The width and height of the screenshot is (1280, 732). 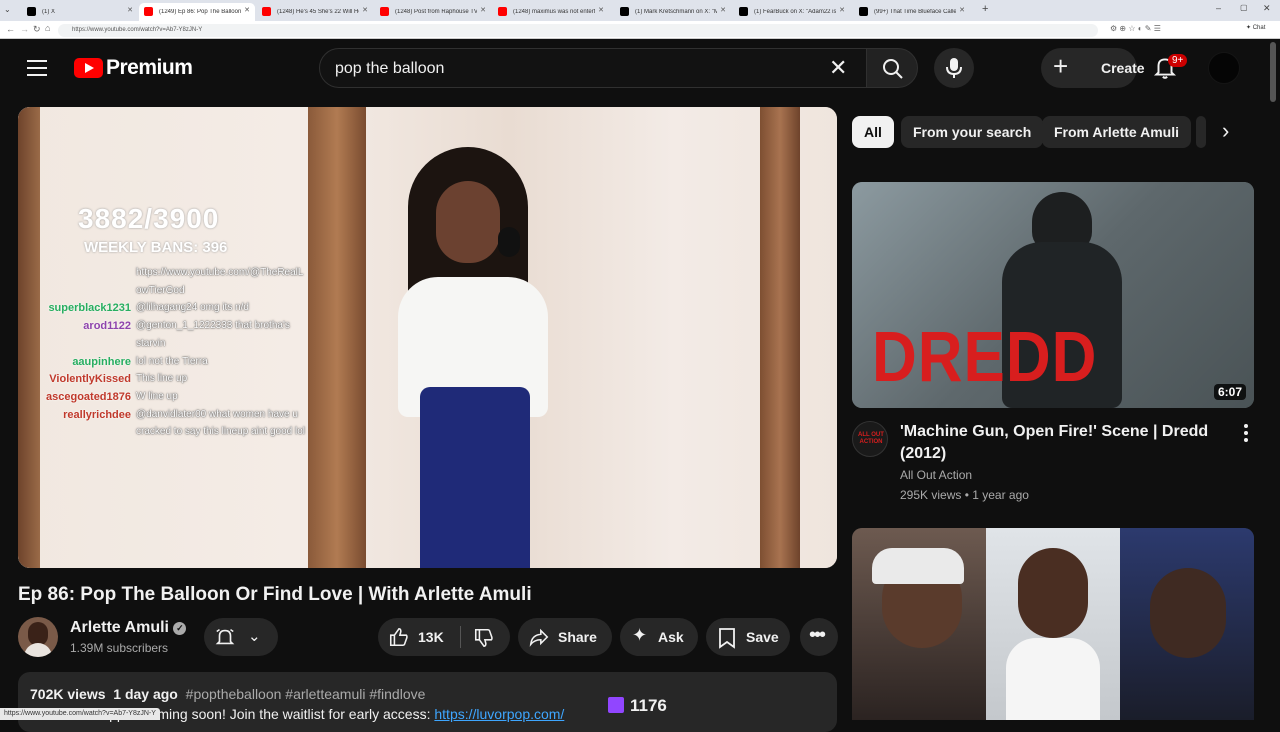 I want to click on share-button: Share, so click(x=565, y=637).